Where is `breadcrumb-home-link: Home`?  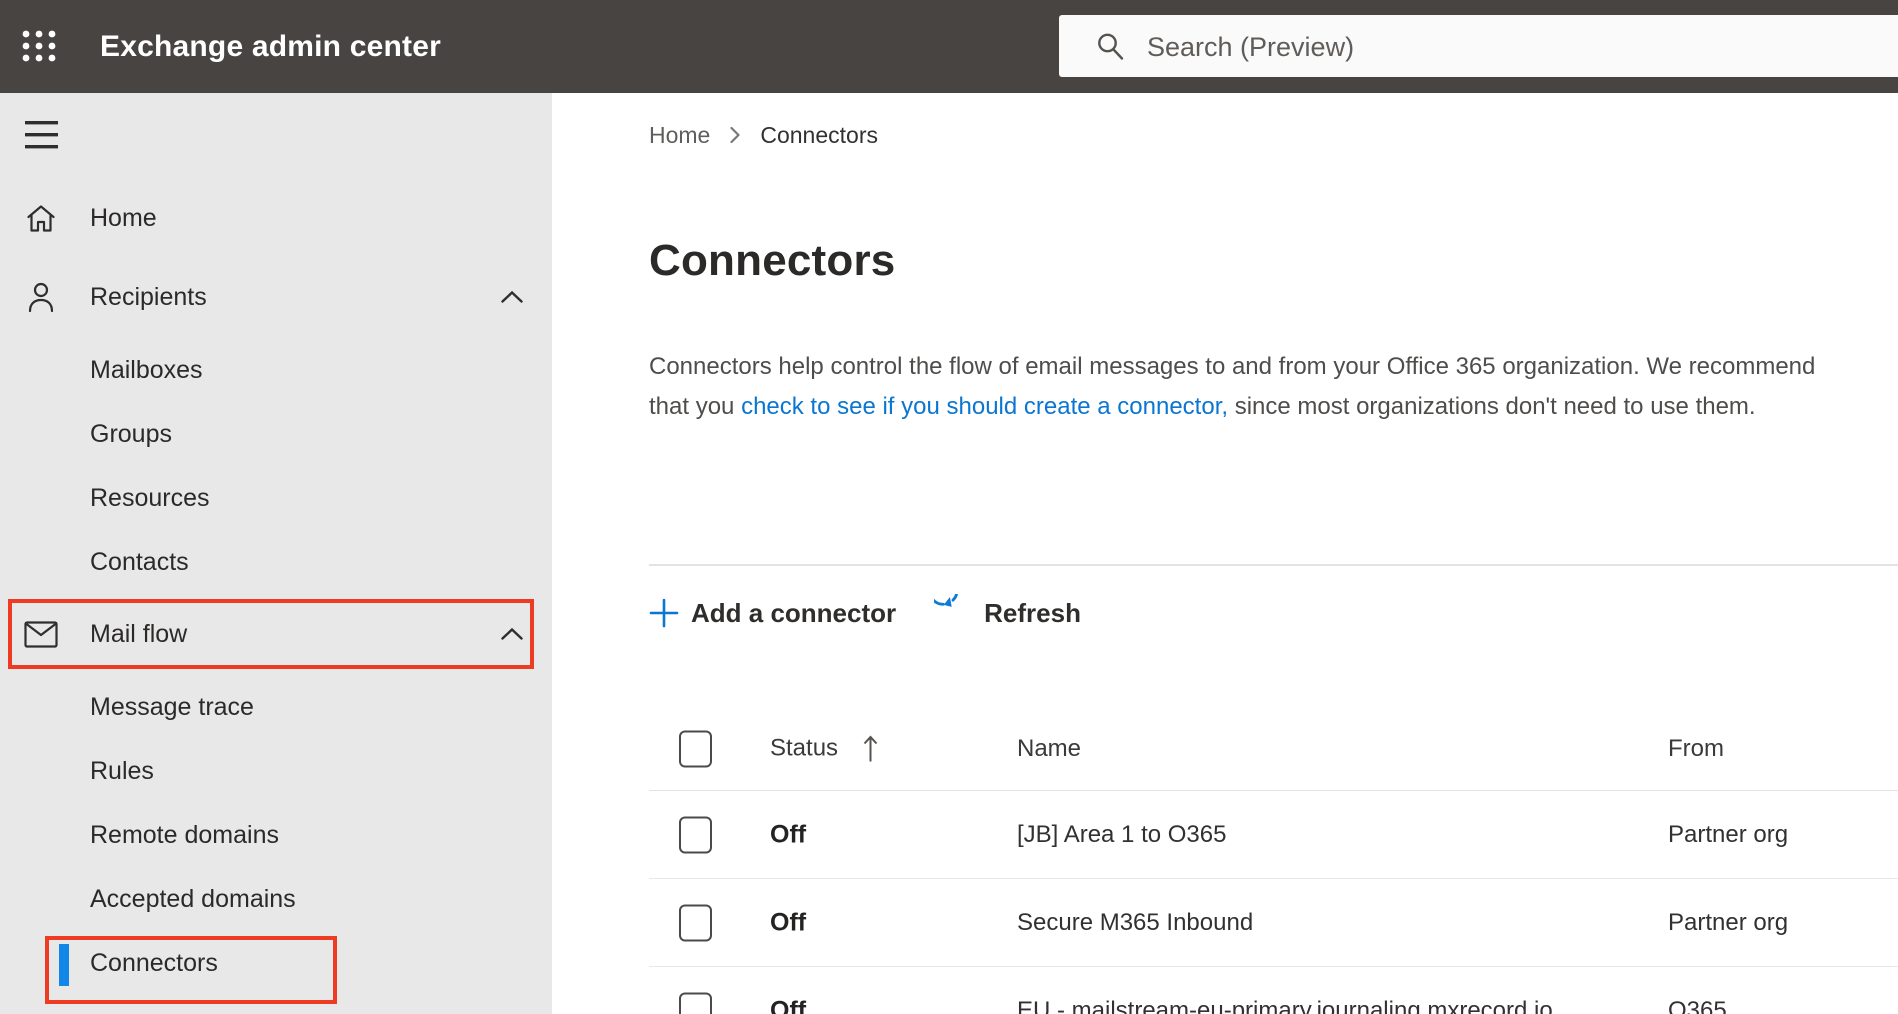
breadcrumb-home-link: Home is located at coordinates (679, 135).